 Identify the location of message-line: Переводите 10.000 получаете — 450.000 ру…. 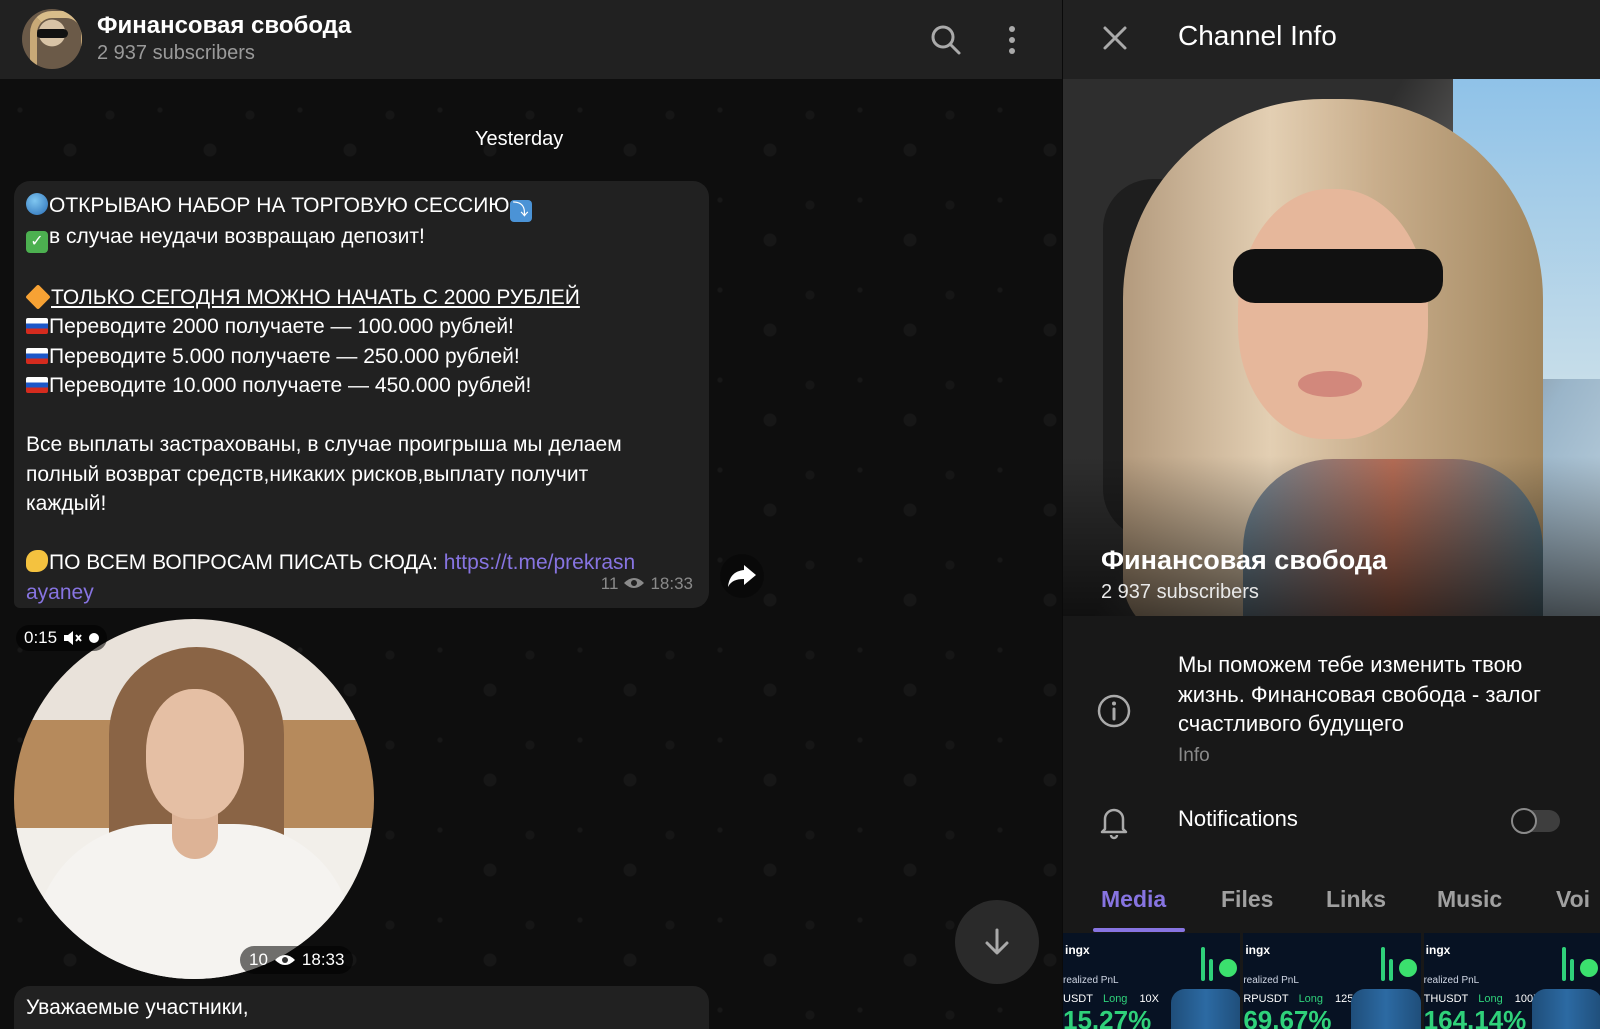
(361, 386).